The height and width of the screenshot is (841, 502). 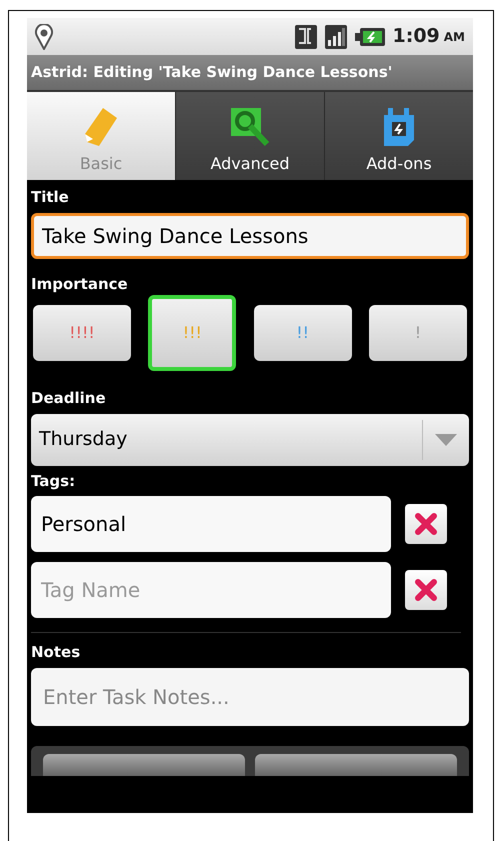 I want to click on field-label: Notes, so click(x=56, y=652).